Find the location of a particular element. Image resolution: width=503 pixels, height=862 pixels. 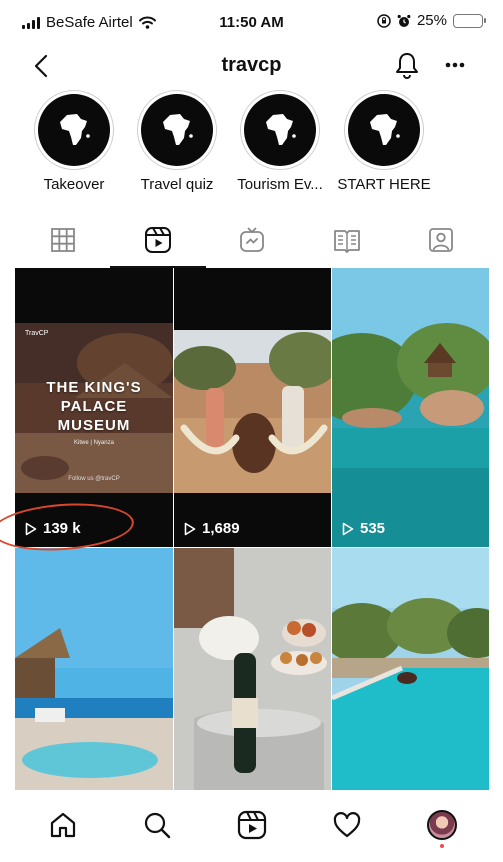

view-count-label: 535 is located at coordinates (373, 528).